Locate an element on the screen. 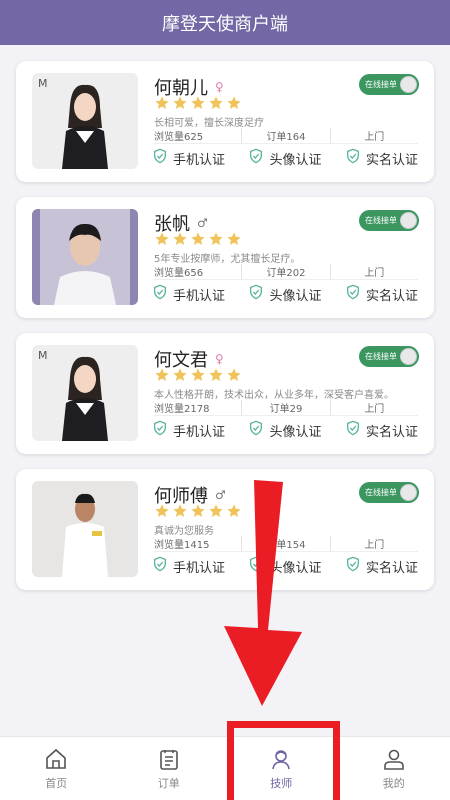  technician-stats: 浏览量1415 订单154 上门 is located at coordinates (286, 544).